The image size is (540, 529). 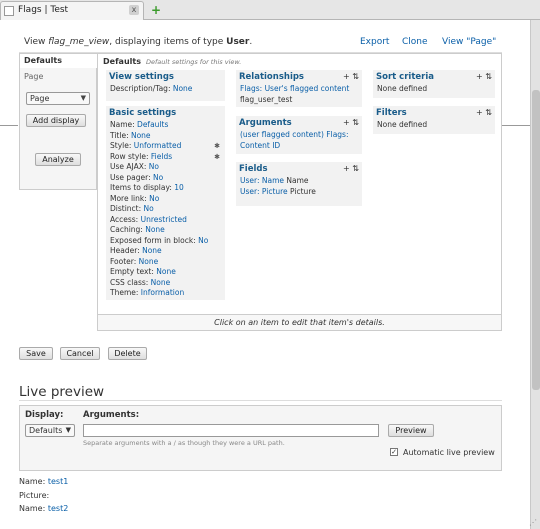 What do you see at coordinates (231, 430) in the screenshot?
I see `arguments-input` at bounding box center [231, 430].